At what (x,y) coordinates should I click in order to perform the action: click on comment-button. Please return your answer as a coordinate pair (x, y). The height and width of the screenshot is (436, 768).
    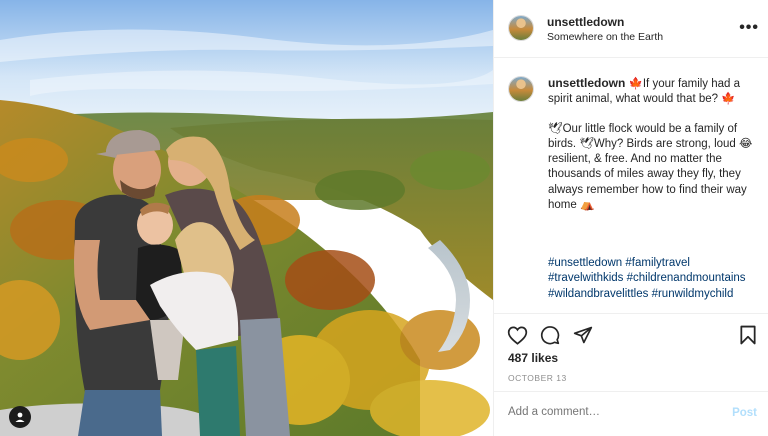
    Looking at the image, I should click on (550, 335).